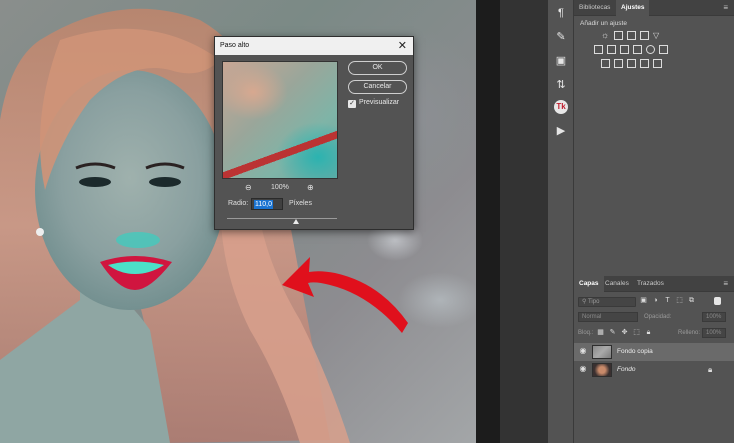 This screenshot has width=734, height=443. Describe the element at coordinates (296, 221) in the screenshot. I see `radius-slider-handle` at that location.